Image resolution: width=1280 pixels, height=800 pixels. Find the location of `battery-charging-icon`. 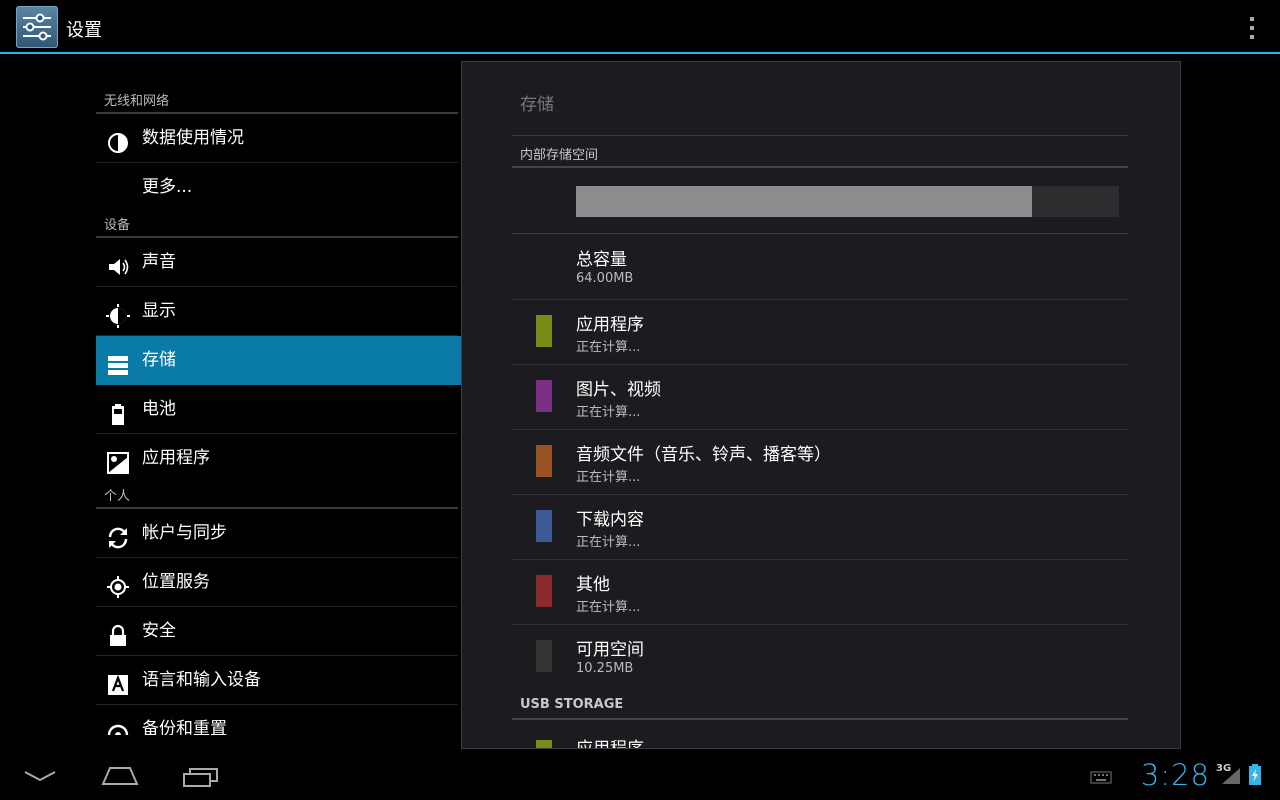

battery-charging-icon is located at coordinates (1255, 777).